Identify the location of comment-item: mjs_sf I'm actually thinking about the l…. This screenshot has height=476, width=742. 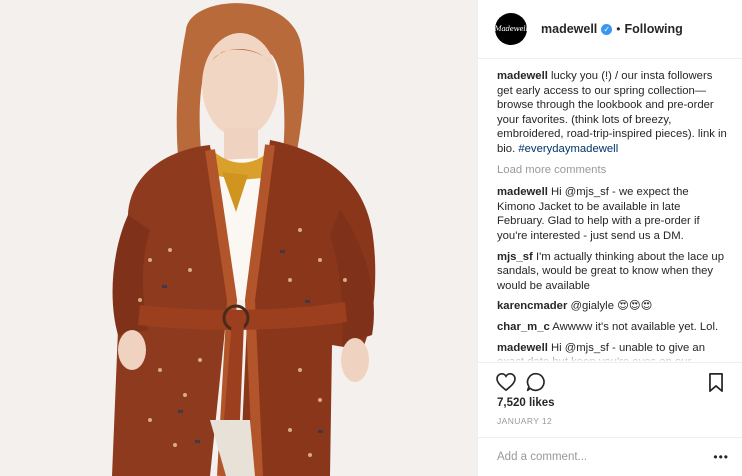
(613, 272).